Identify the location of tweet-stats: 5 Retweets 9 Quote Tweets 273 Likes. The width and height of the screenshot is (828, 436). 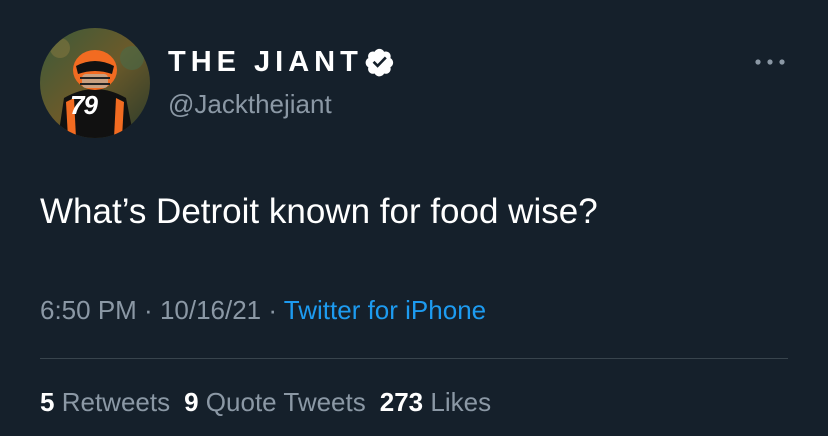
(265, 402).